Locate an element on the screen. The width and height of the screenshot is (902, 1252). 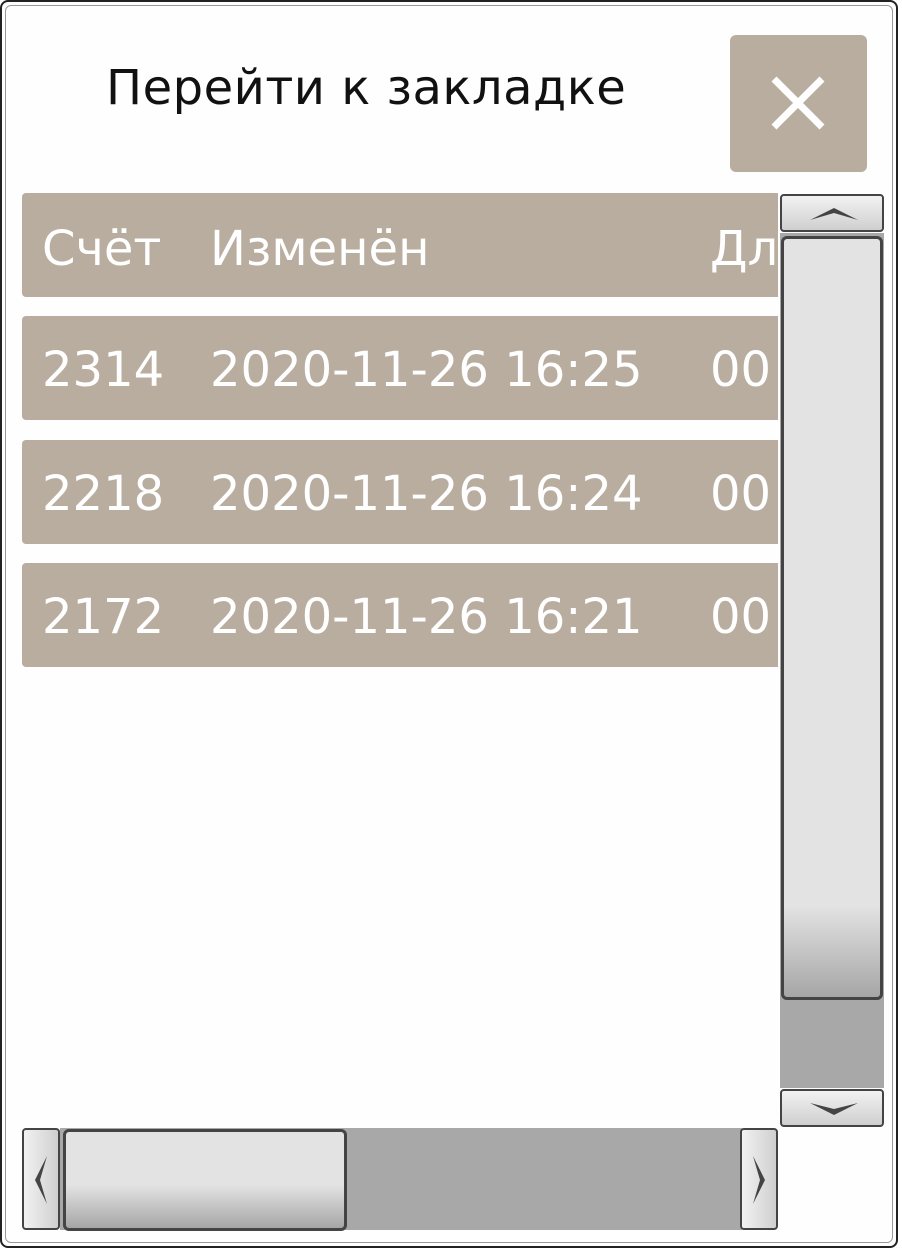
close-button is located at coordinates (798, 103).